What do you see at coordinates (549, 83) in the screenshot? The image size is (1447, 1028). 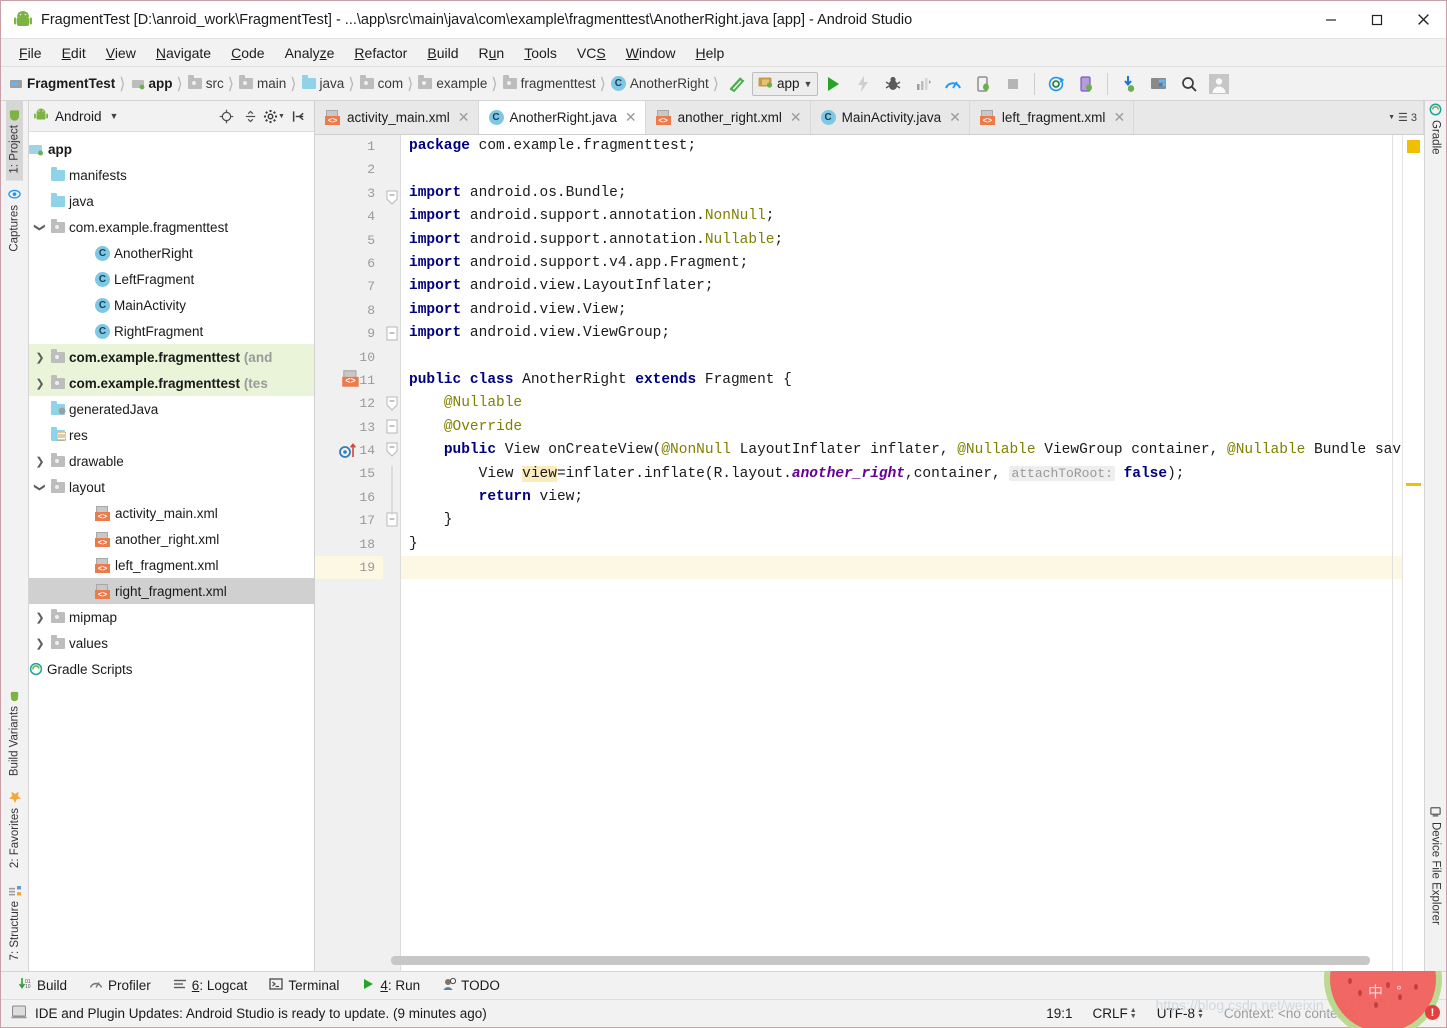 I see `breadcrumb-fragmenttest-pkg: fragmenttest` at bounding box center [549, 83].